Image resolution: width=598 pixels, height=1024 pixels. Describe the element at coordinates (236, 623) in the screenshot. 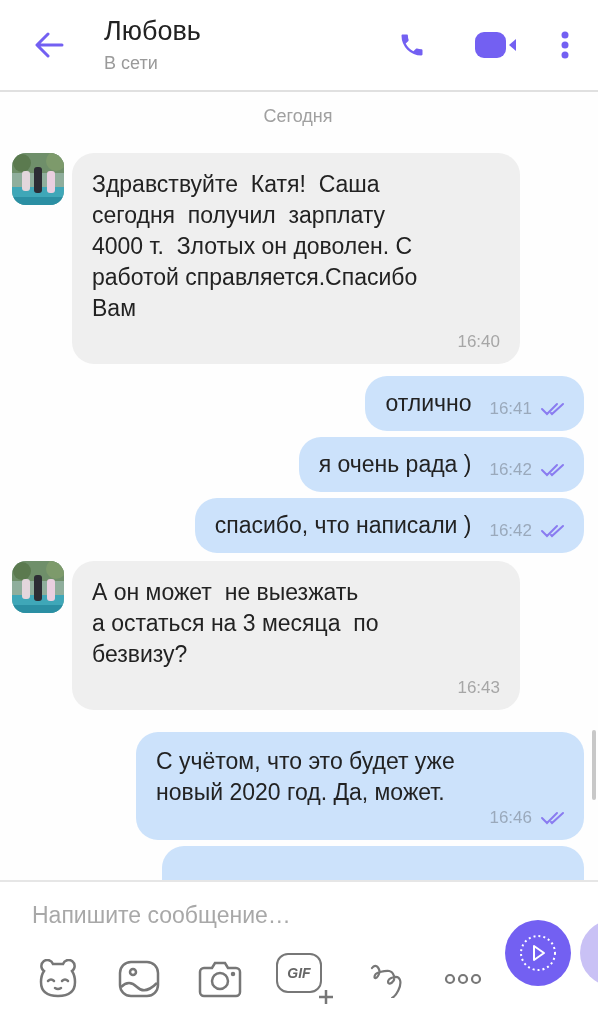

I see `message-text: А он может не выезжать а остаться на 3 месяца по безвизу?` at that location.